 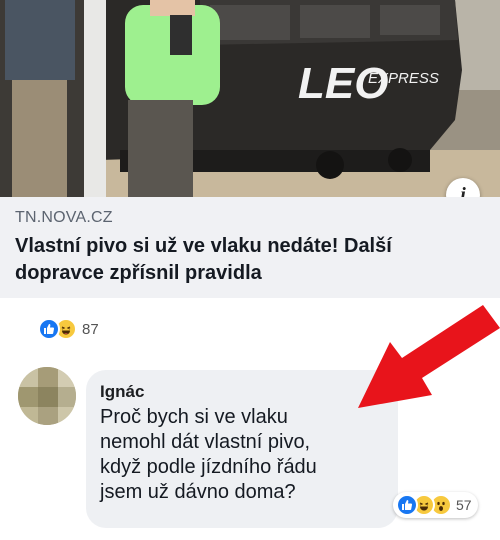 I want to click on comment-author: Ignác, so click(x=122, y=392).